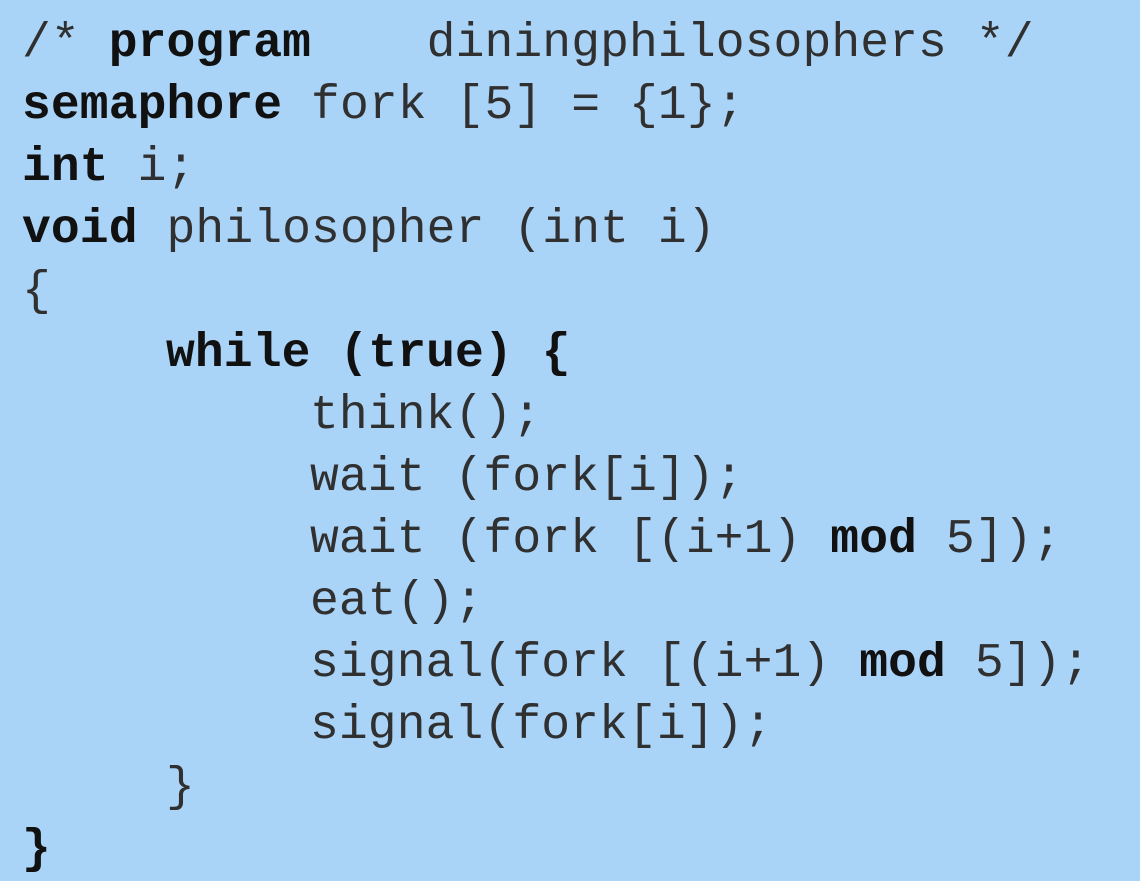 This screenshot has height=881, width=1140. Describe the element at coordinates (65, 44) in the screenshot. I see `comment-open: /*` at that location.